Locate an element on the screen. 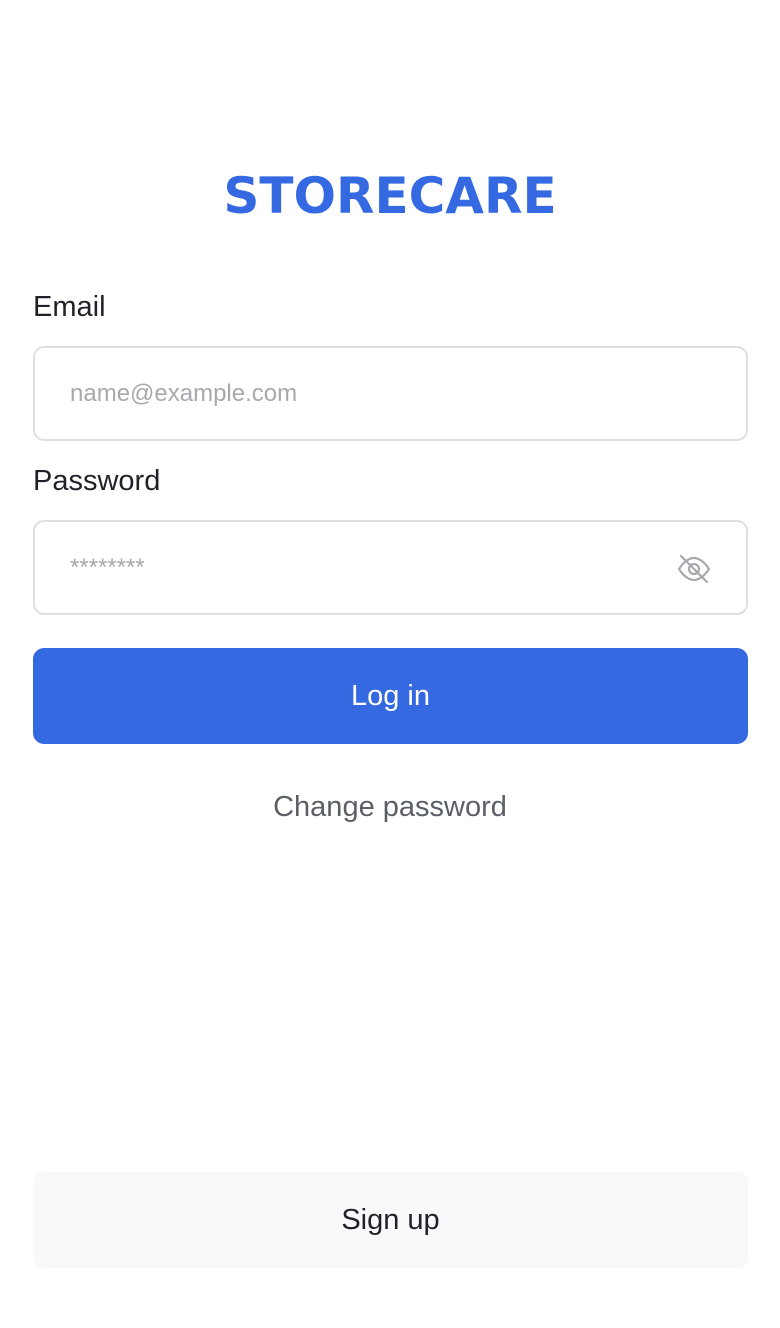  password-label: Password is located at coordinates (97, 481).